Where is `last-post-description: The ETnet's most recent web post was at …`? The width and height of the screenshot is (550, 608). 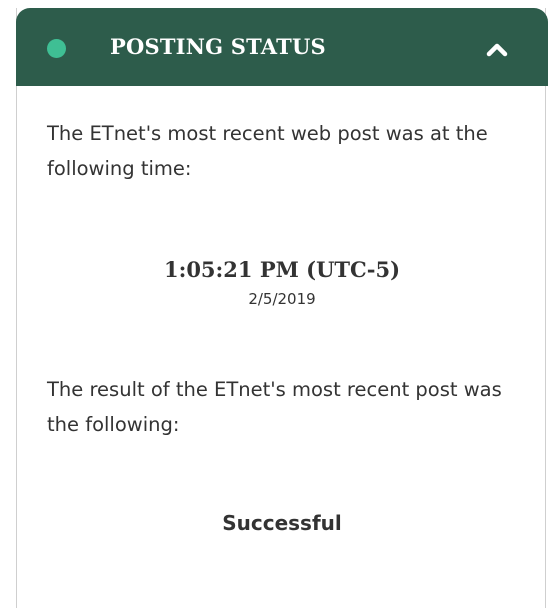 last-post-description: The ETnet's most recent web post was at … is located at coordinates (267, 151).